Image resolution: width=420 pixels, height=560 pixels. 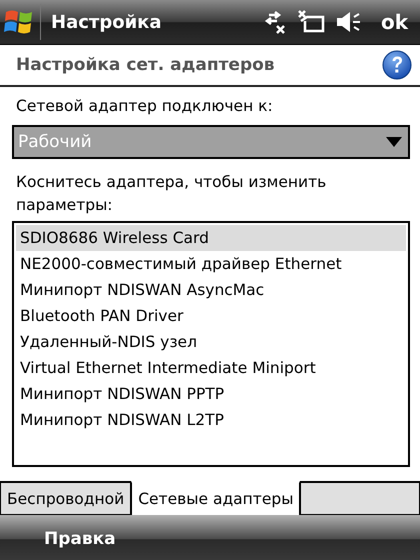 I want to click on adapter-item: Удаленный-NDIS узел, so click(x=211, y=342).